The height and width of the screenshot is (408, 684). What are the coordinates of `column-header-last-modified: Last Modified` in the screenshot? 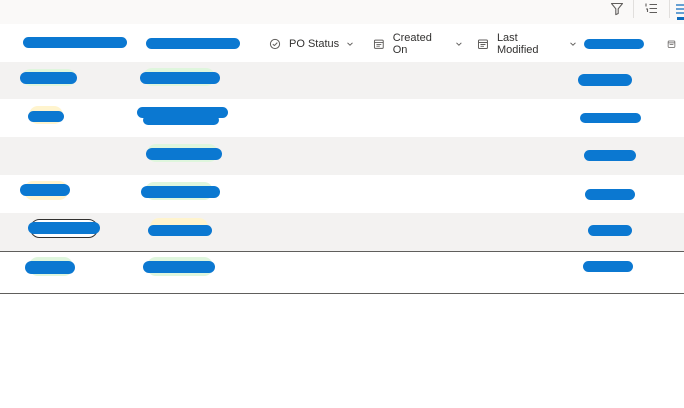 It's located at (527, 43).